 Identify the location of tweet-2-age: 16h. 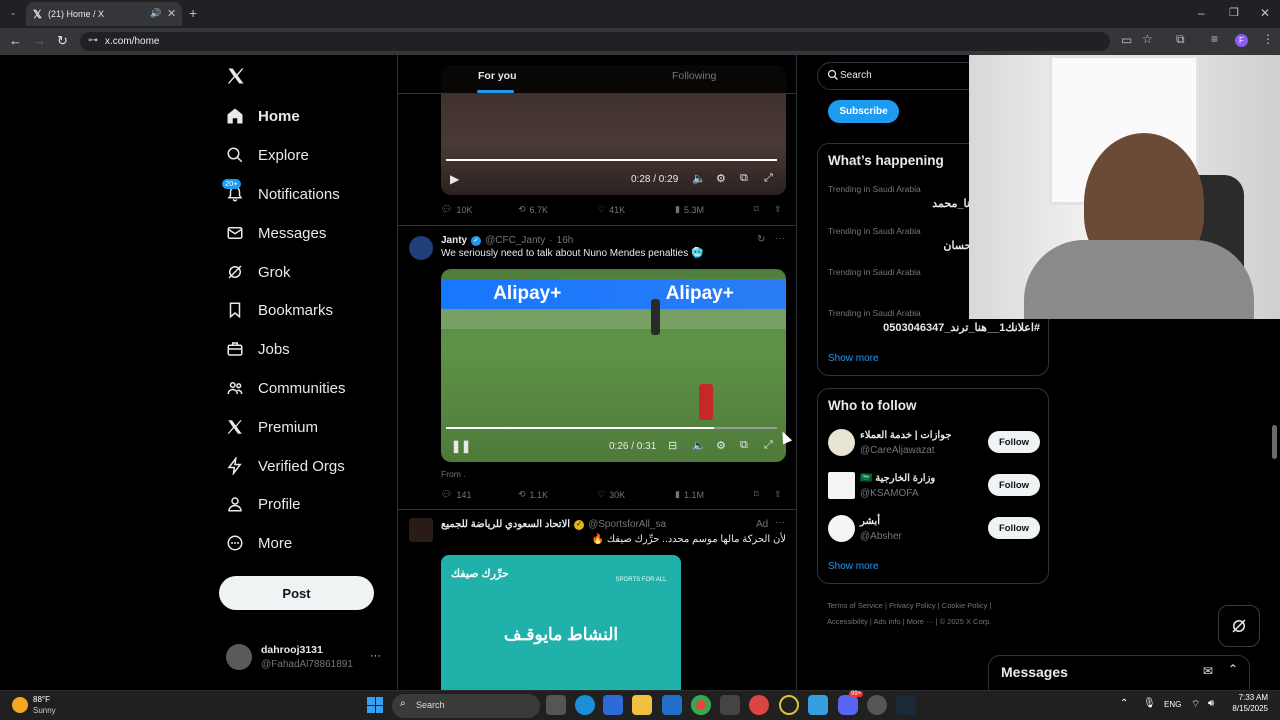
(565, 240).